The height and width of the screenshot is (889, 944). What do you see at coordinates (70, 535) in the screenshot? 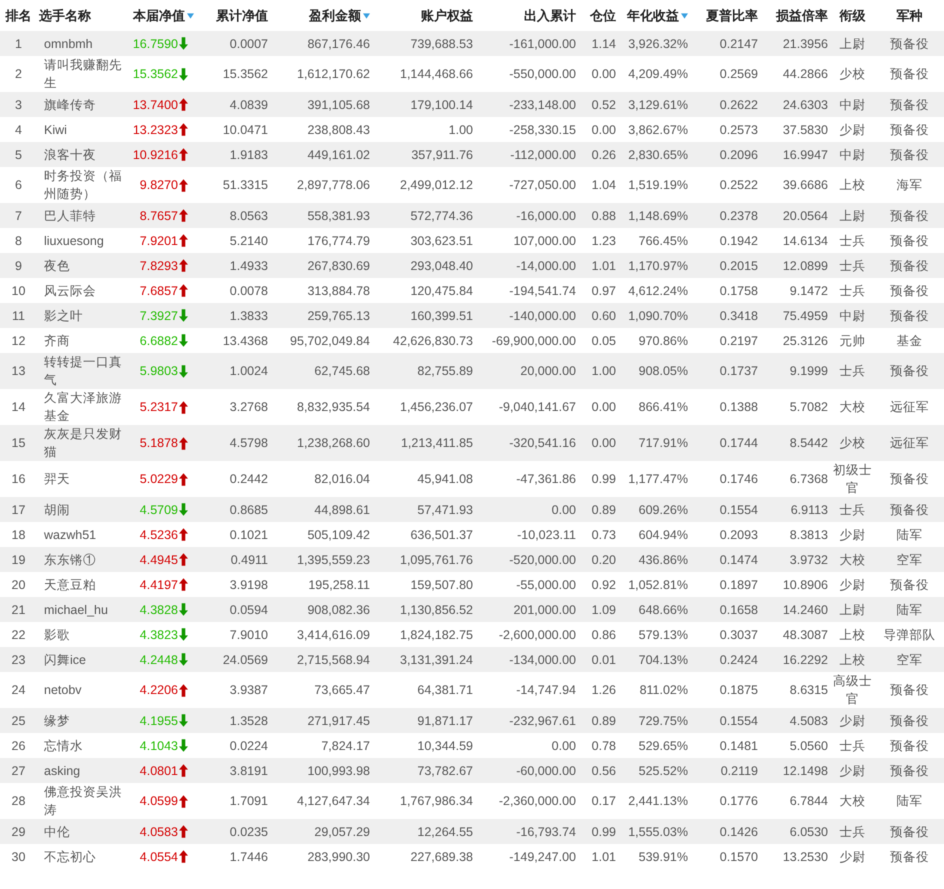
I see `player-name: wazwh51` at bounding box center [70, 535].